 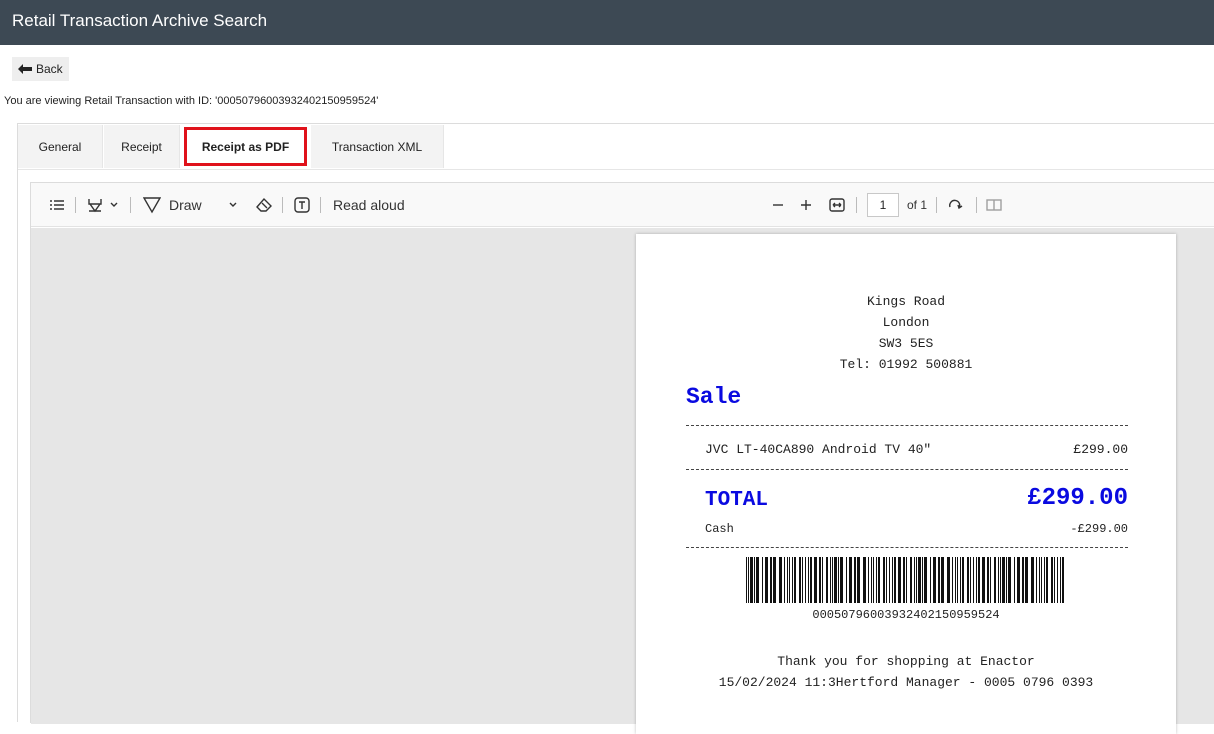 What do you see at coordinates (25, 69) in the screenshot?
I see `arrow-left-icon` at bounding box center [25, 69].